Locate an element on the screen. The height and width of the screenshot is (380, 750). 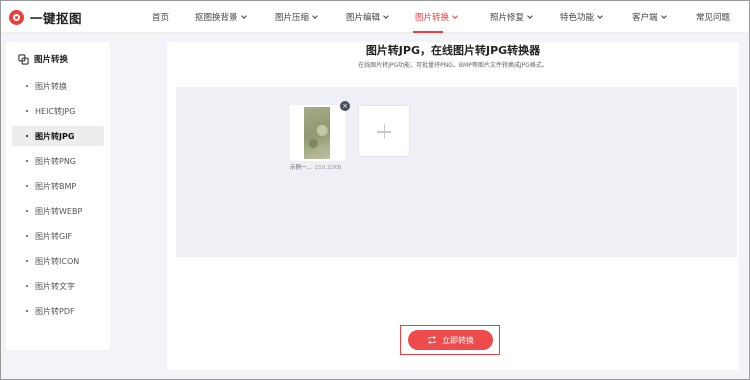
nav-faq: 常见问题 is located at coordinates (713, 17).